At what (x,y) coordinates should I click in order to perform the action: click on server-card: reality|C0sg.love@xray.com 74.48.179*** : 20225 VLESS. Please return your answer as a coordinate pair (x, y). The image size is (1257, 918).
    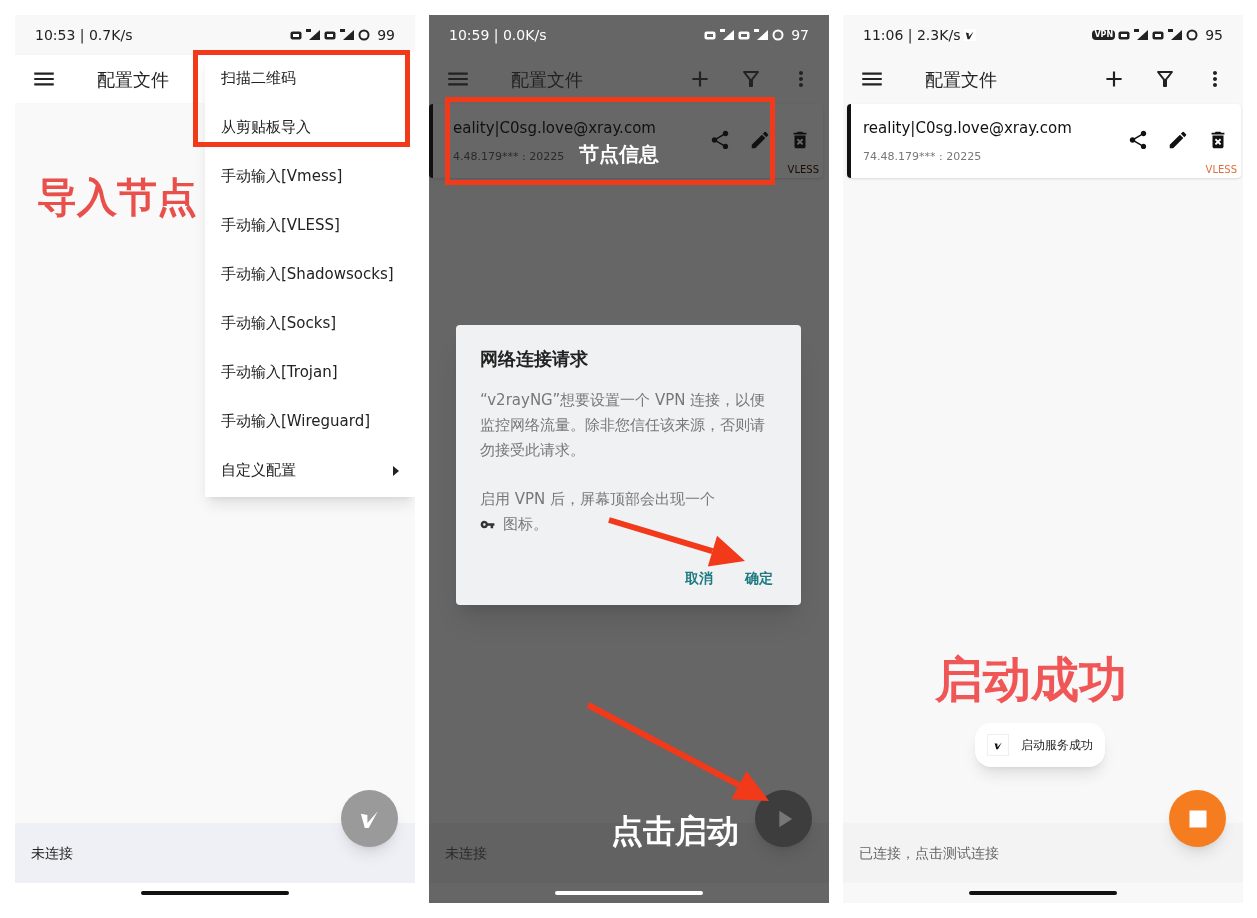
    Looking at the image, I should click on (1044, 141).